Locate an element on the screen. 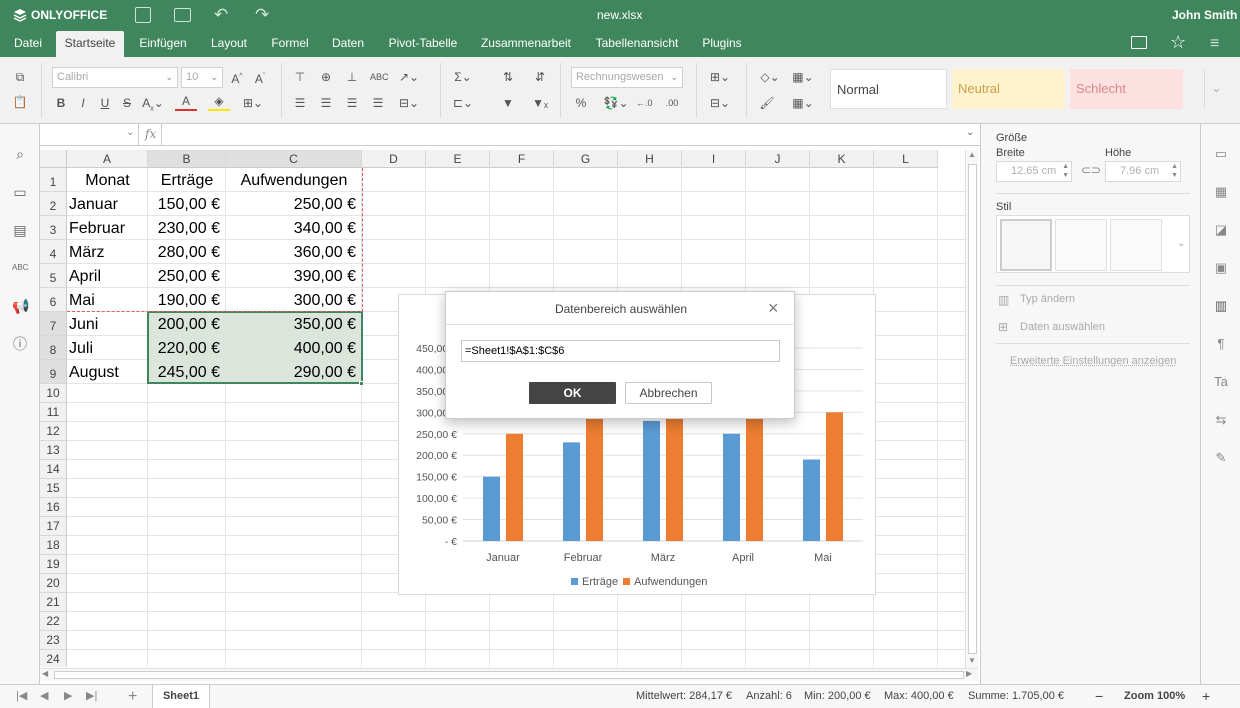  clear-filter-icon: ▼ₓ is located at coordinates (540, 103).